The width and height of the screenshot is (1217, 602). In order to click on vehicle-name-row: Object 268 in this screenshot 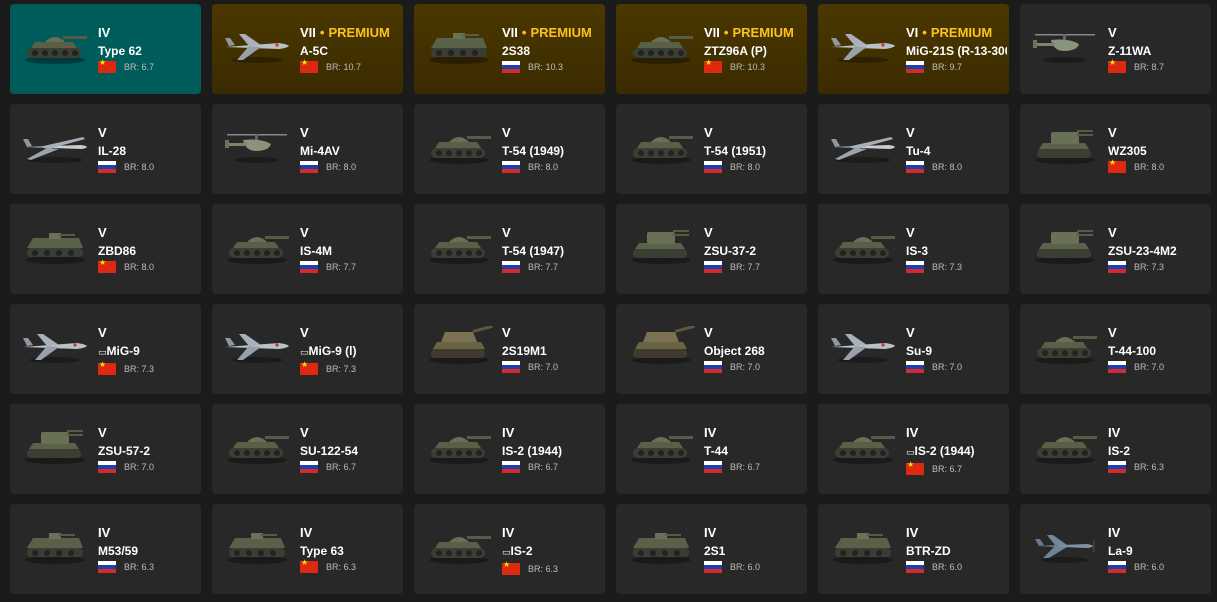, I will do `click(754, 351)`.